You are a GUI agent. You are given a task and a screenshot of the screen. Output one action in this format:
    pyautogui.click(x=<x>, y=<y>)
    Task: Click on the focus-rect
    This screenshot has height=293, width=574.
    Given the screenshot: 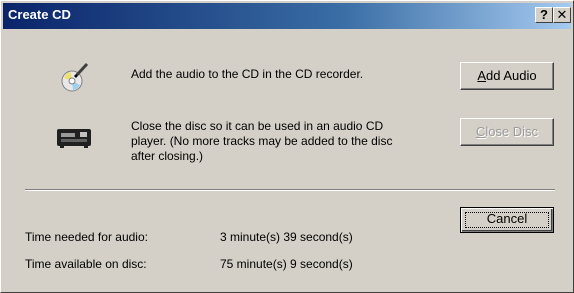 What is the action you would take?
    pyautogui.click(x=507, y=220)
    